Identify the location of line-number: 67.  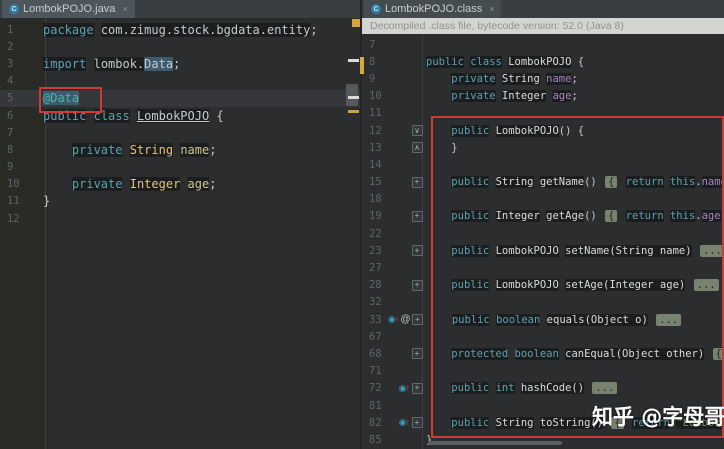
(375, 336).